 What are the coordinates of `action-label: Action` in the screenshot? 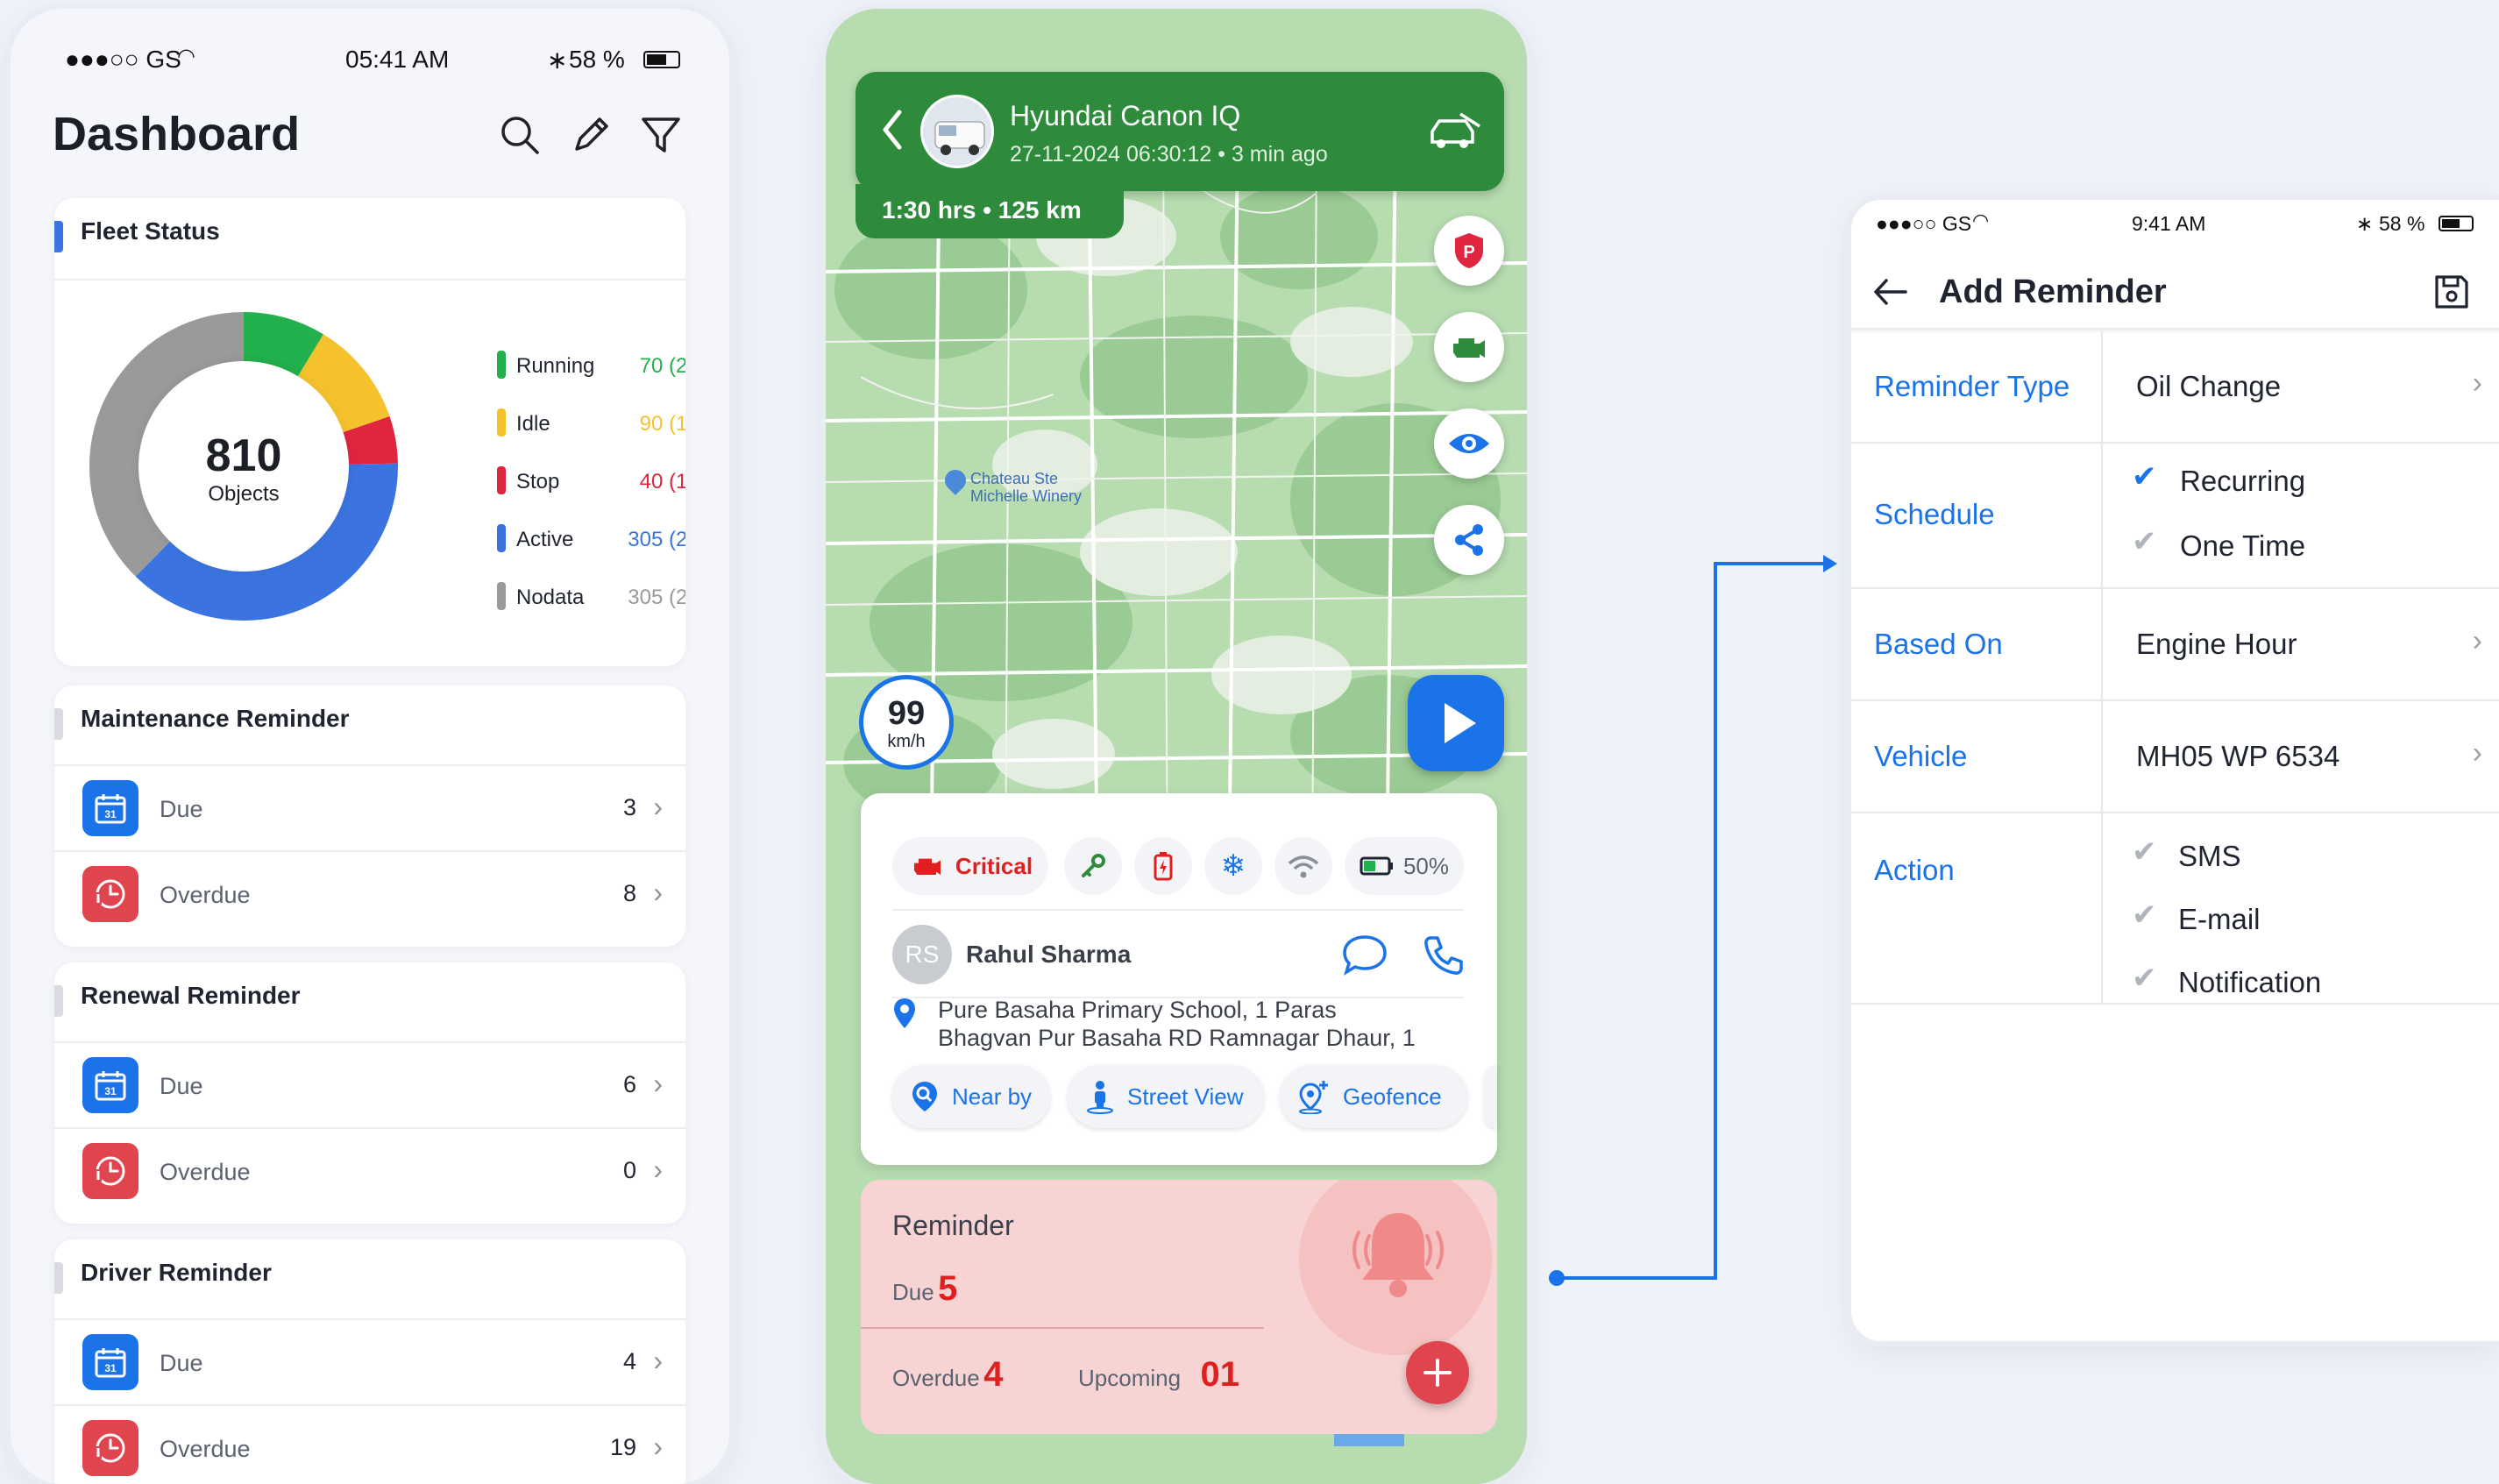 It's located at (1915, 870).